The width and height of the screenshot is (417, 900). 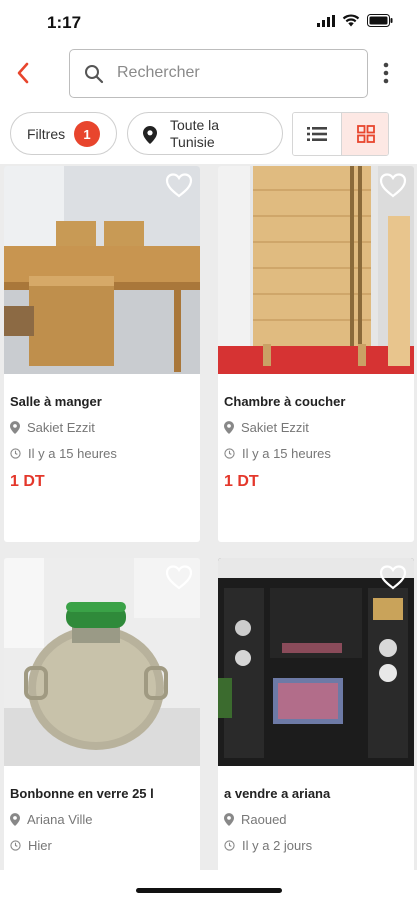 I want to click on signal-icon, so click(x=326, y=20).